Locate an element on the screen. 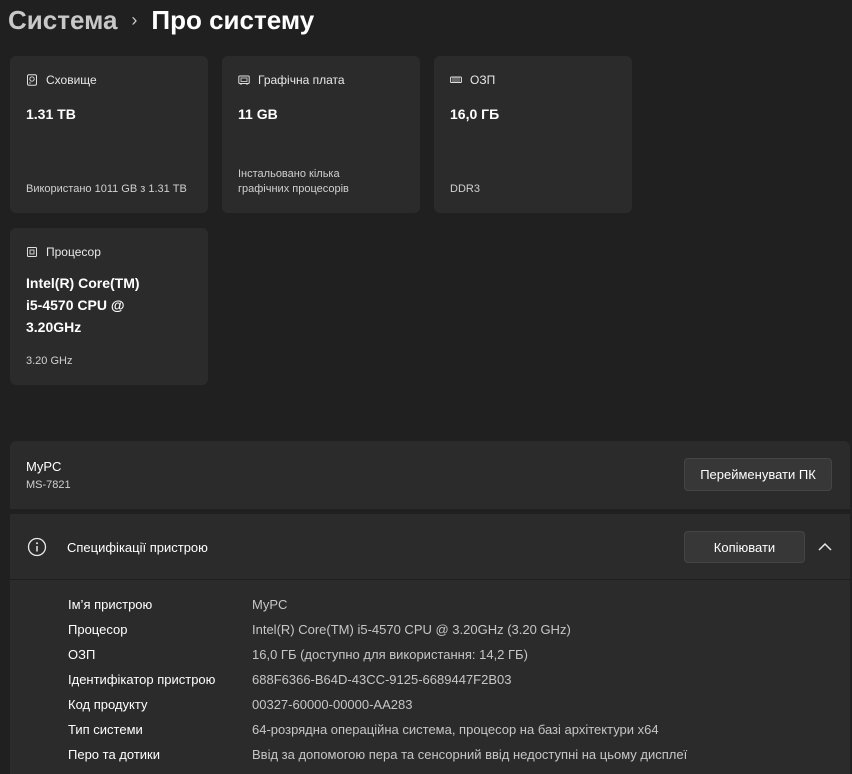 This screenshot has width=852, height=774. graphics-card-icon is located at coordinates (244, 80).